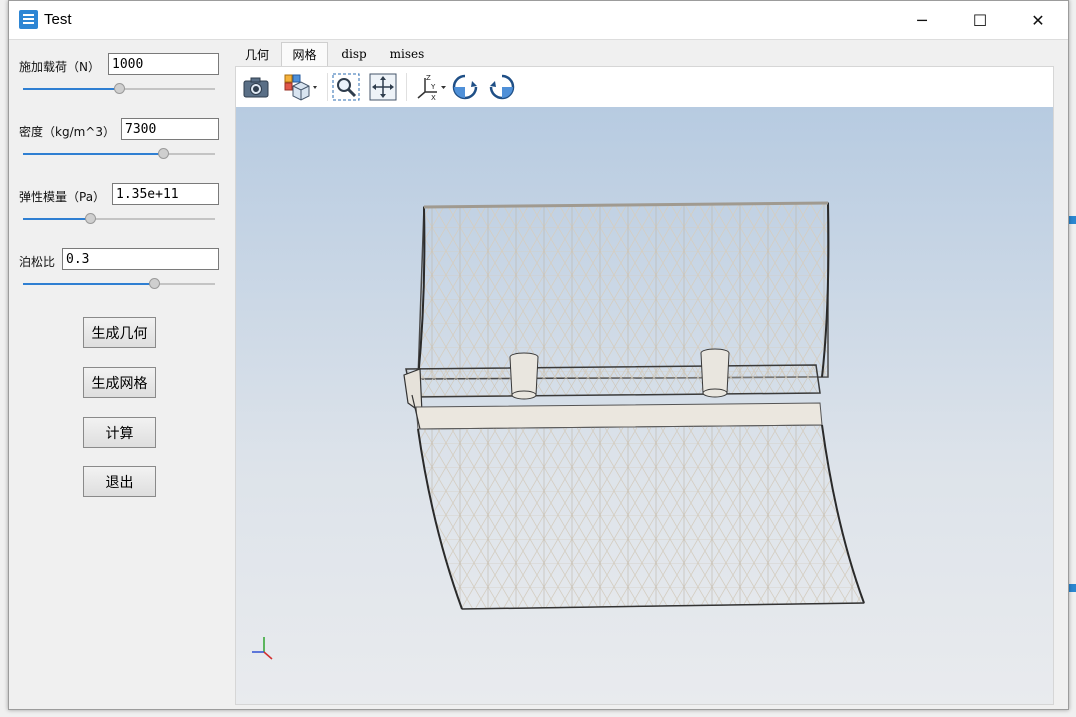  What do you see at coordinates (407, 54) in the screenshot?
I see `tab-mises: mises` at bounding box center [407, 54].